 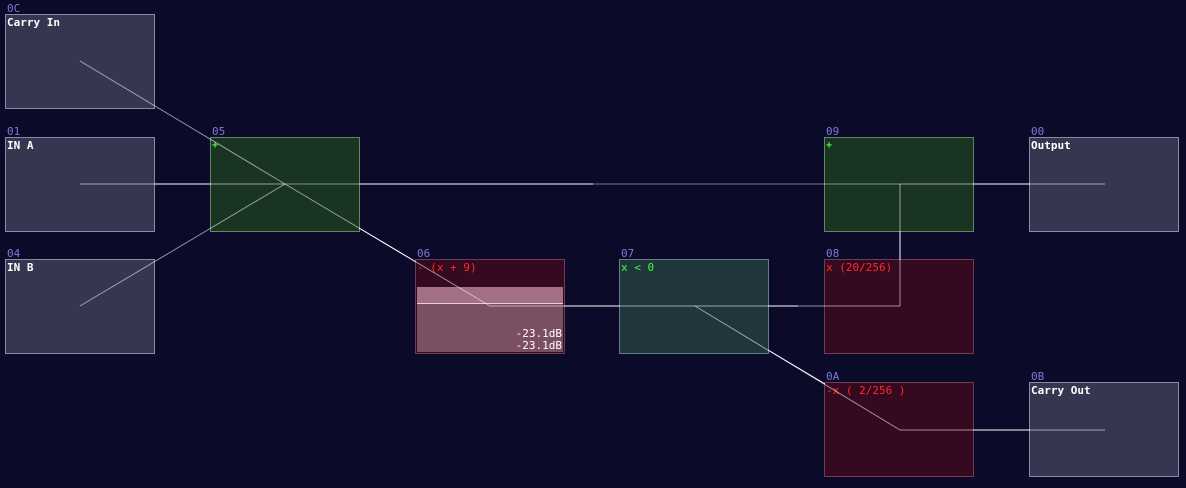 I want to click on node-label: x < 0, so click(x=638, y=267).